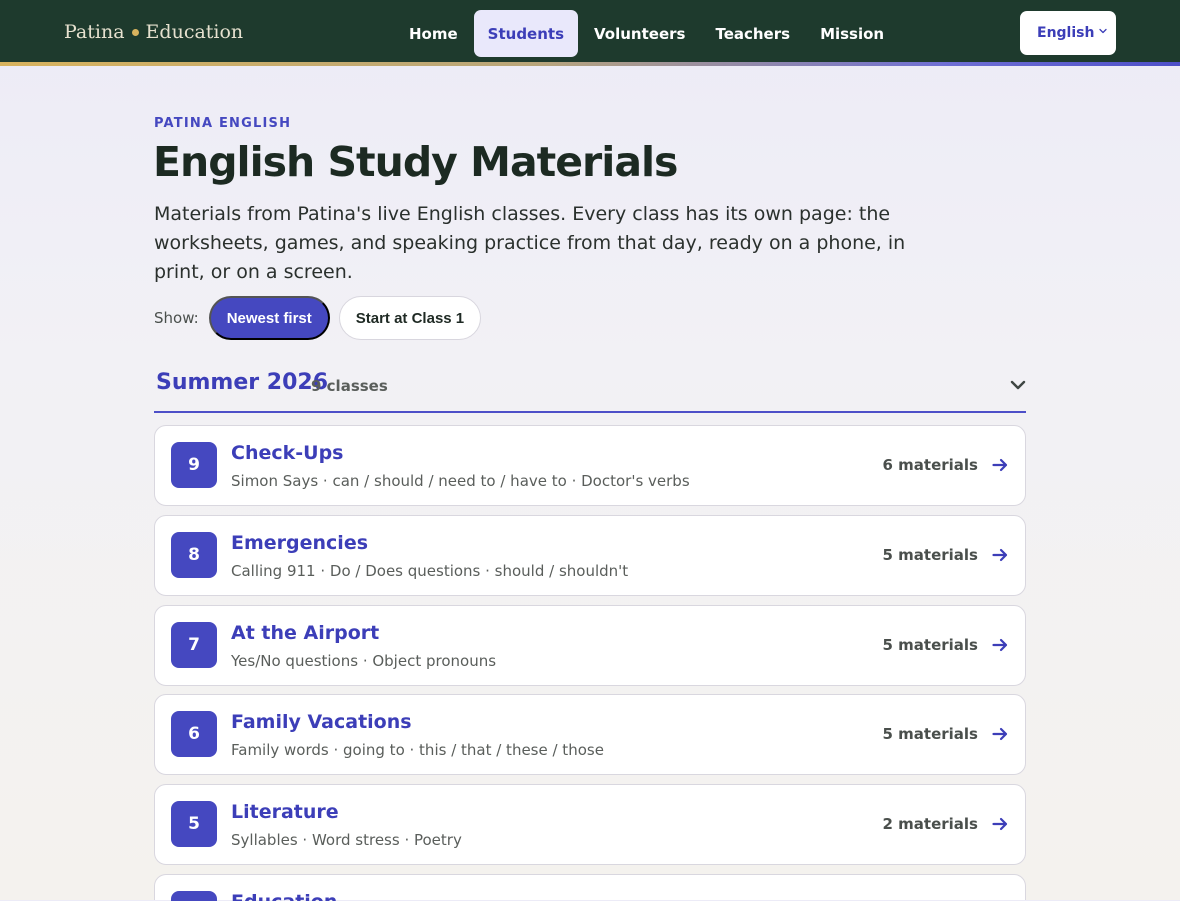 The image size is (1180, 901). I want to click on class-title: Literature, so click(285, 812).